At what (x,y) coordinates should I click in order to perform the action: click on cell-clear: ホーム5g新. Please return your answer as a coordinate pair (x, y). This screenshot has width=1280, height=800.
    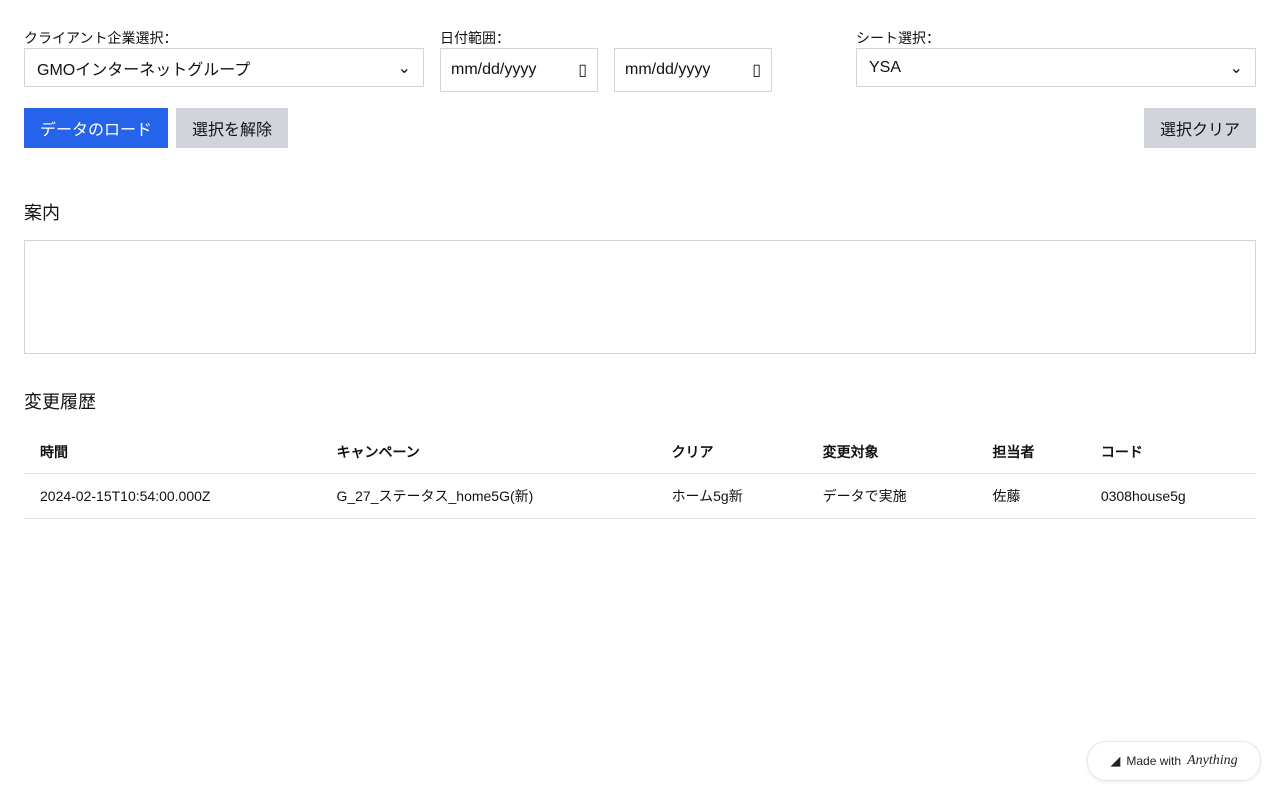
    Looking at the image, I should click on (731, 496).